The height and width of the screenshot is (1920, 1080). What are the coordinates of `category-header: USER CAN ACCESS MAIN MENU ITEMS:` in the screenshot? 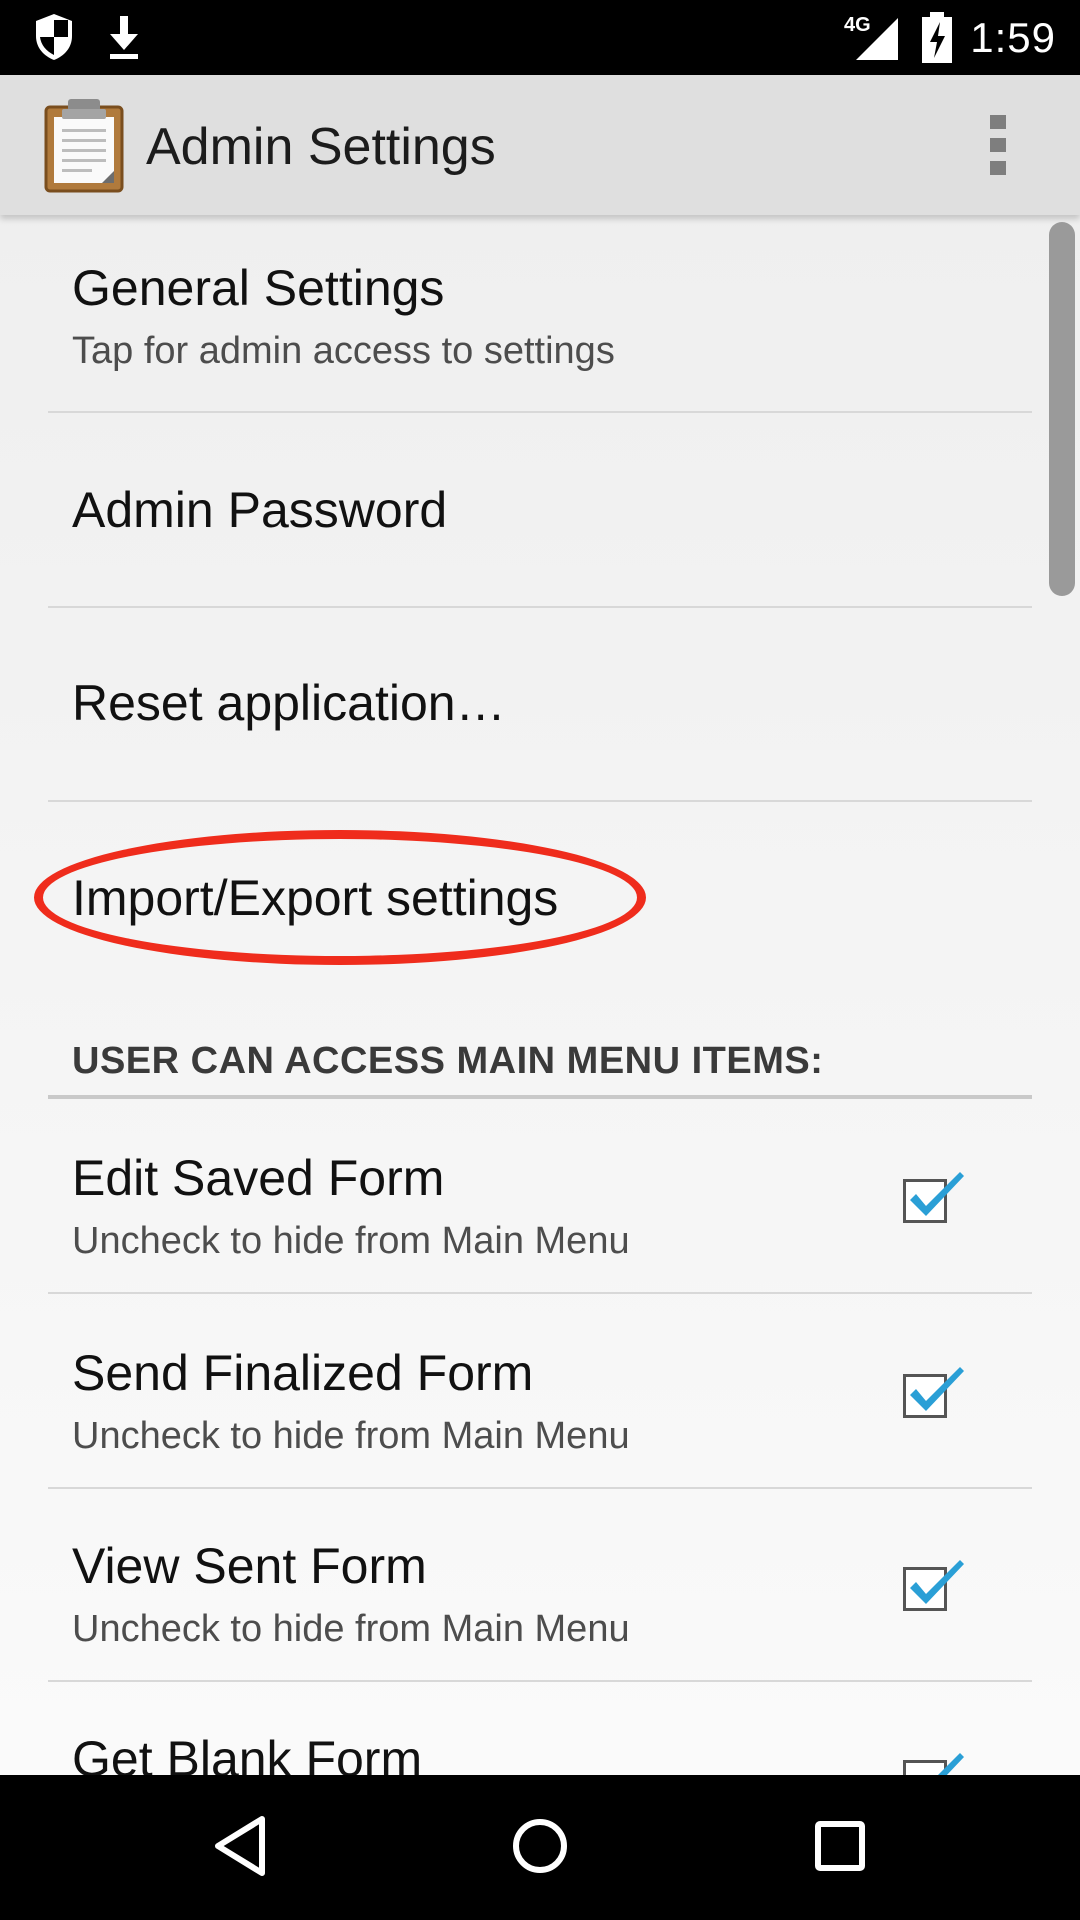 It's located at (540, 1059).